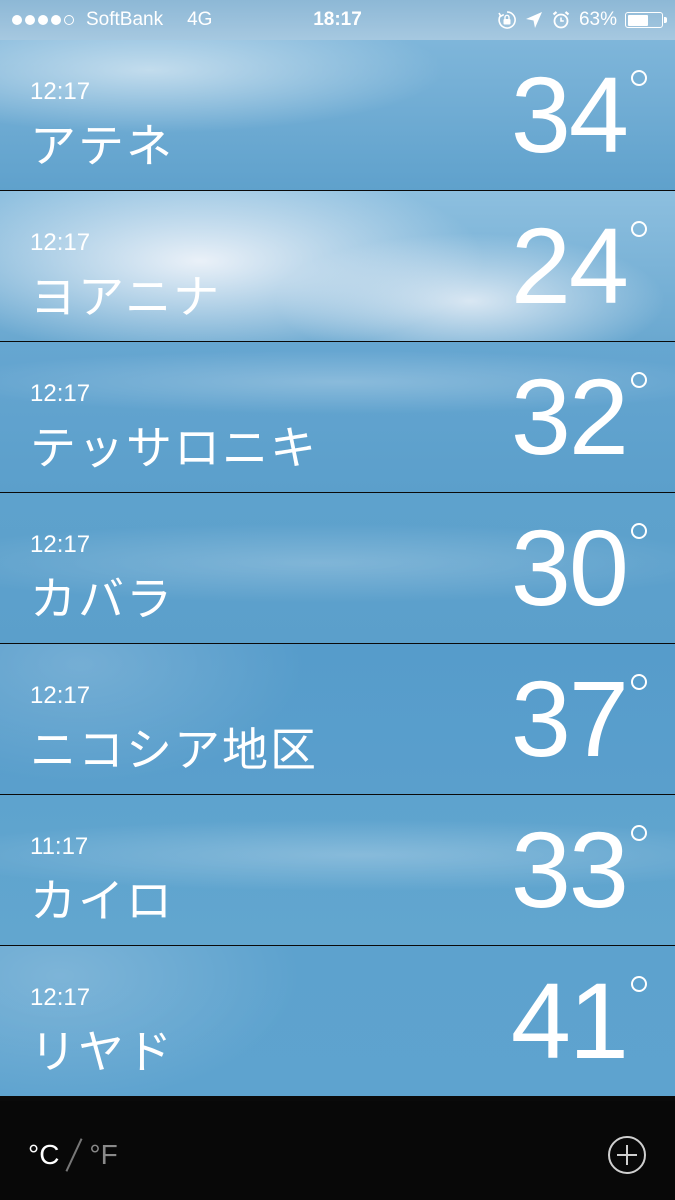 This screenshot has width=675, height=1200. I want to click on unit-separator, so click(74, 1155).